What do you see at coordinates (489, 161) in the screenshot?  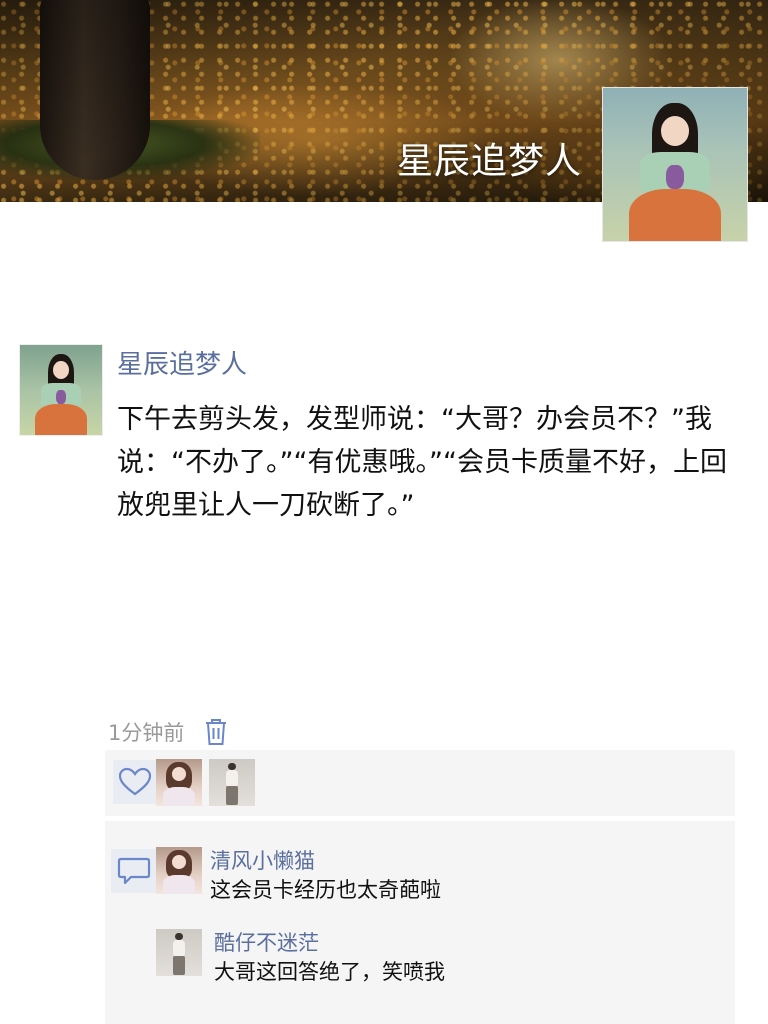 I see `cover-username: 星辰追梦人` at bounding box center [489, 161].